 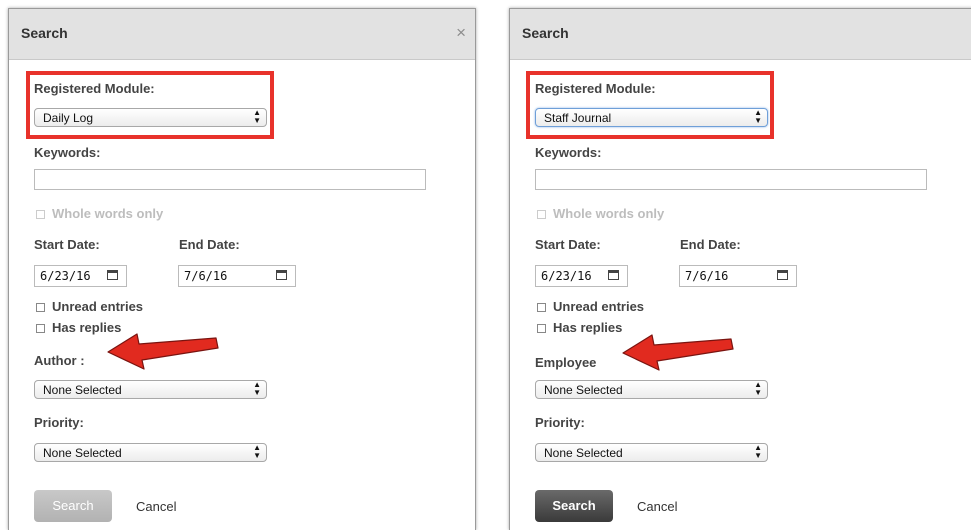 I want to click on highlight-box-module-left, so click(x=150, y=105).